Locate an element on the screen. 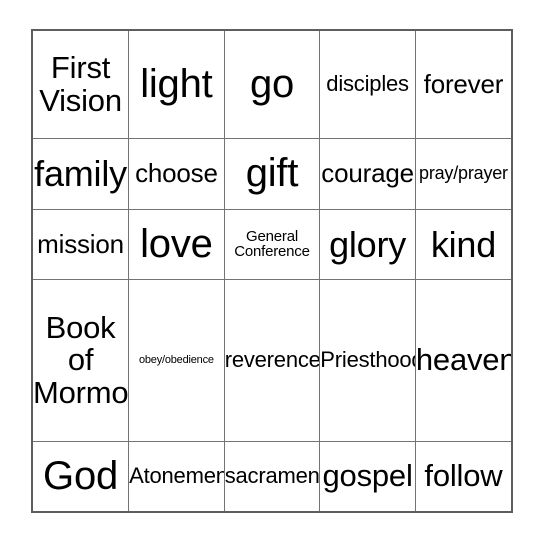 The height and width of the screenshot is (544, 544). bingo-cell-label: gospel is located at coordinates (367, 476).